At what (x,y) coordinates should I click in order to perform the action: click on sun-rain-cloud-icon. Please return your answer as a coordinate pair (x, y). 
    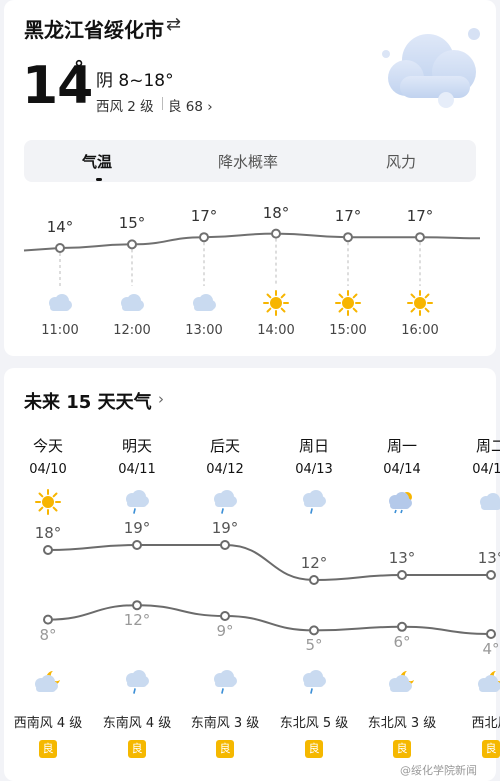
    Looking at the image, I should click on (400, 503).